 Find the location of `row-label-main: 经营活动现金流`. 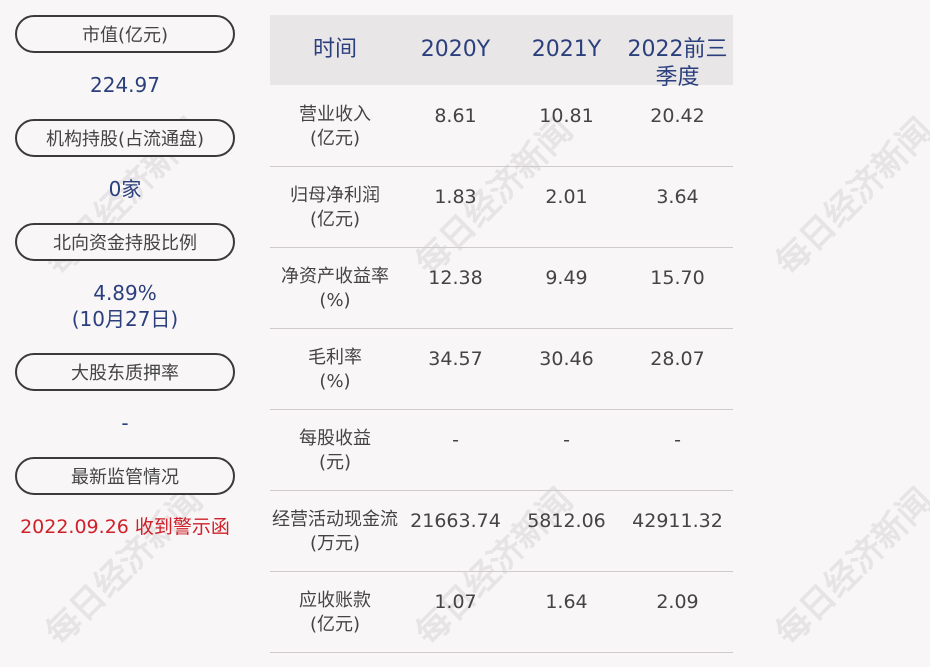

row-label-main: 经营活动现金流 is located at coordinates (335, 519).